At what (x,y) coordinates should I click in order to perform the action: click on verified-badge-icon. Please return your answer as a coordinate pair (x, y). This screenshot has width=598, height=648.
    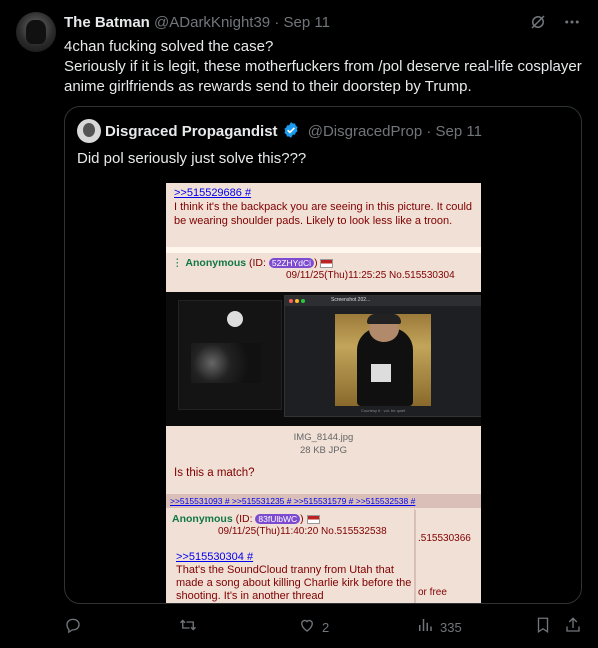
    Looking at the image, I should click on (291, 133).